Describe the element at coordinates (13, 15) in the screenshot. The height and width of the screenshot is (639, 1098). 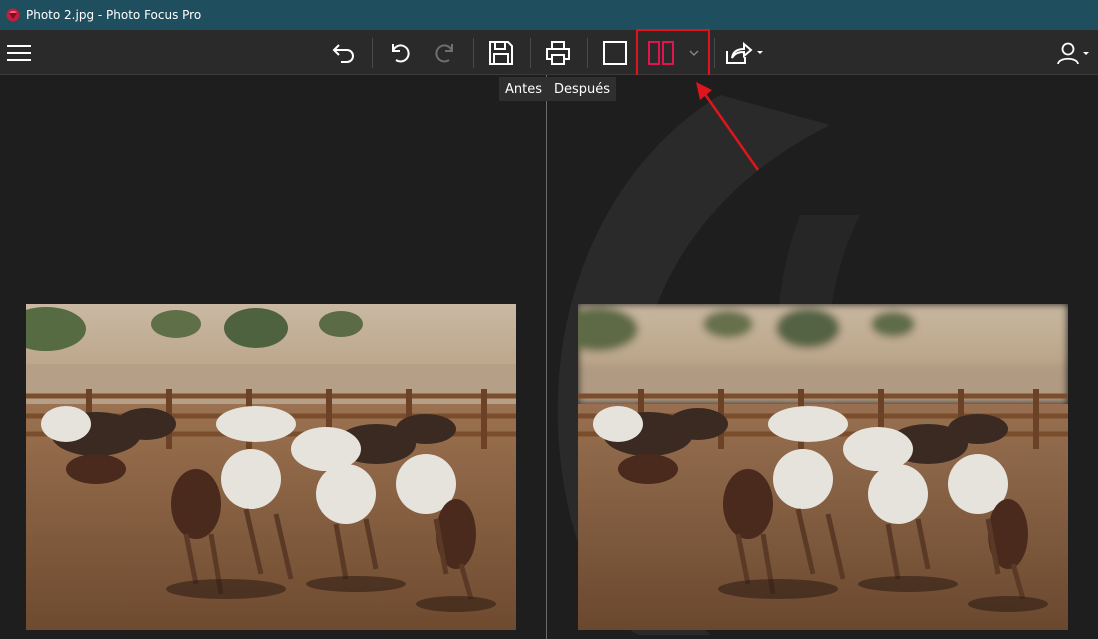
I see `app-logo-icon` at that location.